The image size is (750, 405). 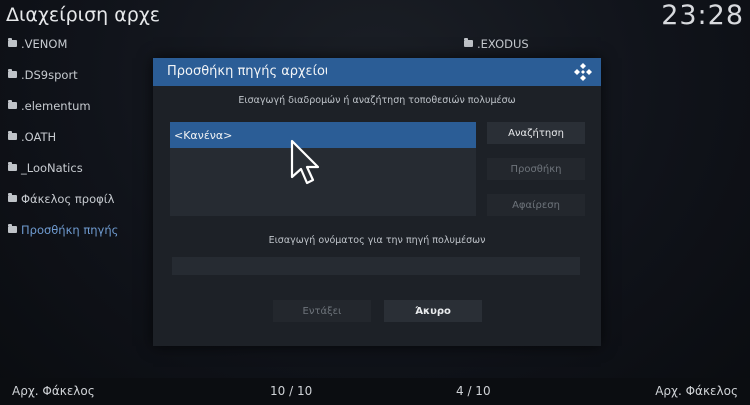 What do you see at coordinates (291, 391) in the screenshot?
I see `footer-left-count: 10 / 10` at bounding box center [291, 391].